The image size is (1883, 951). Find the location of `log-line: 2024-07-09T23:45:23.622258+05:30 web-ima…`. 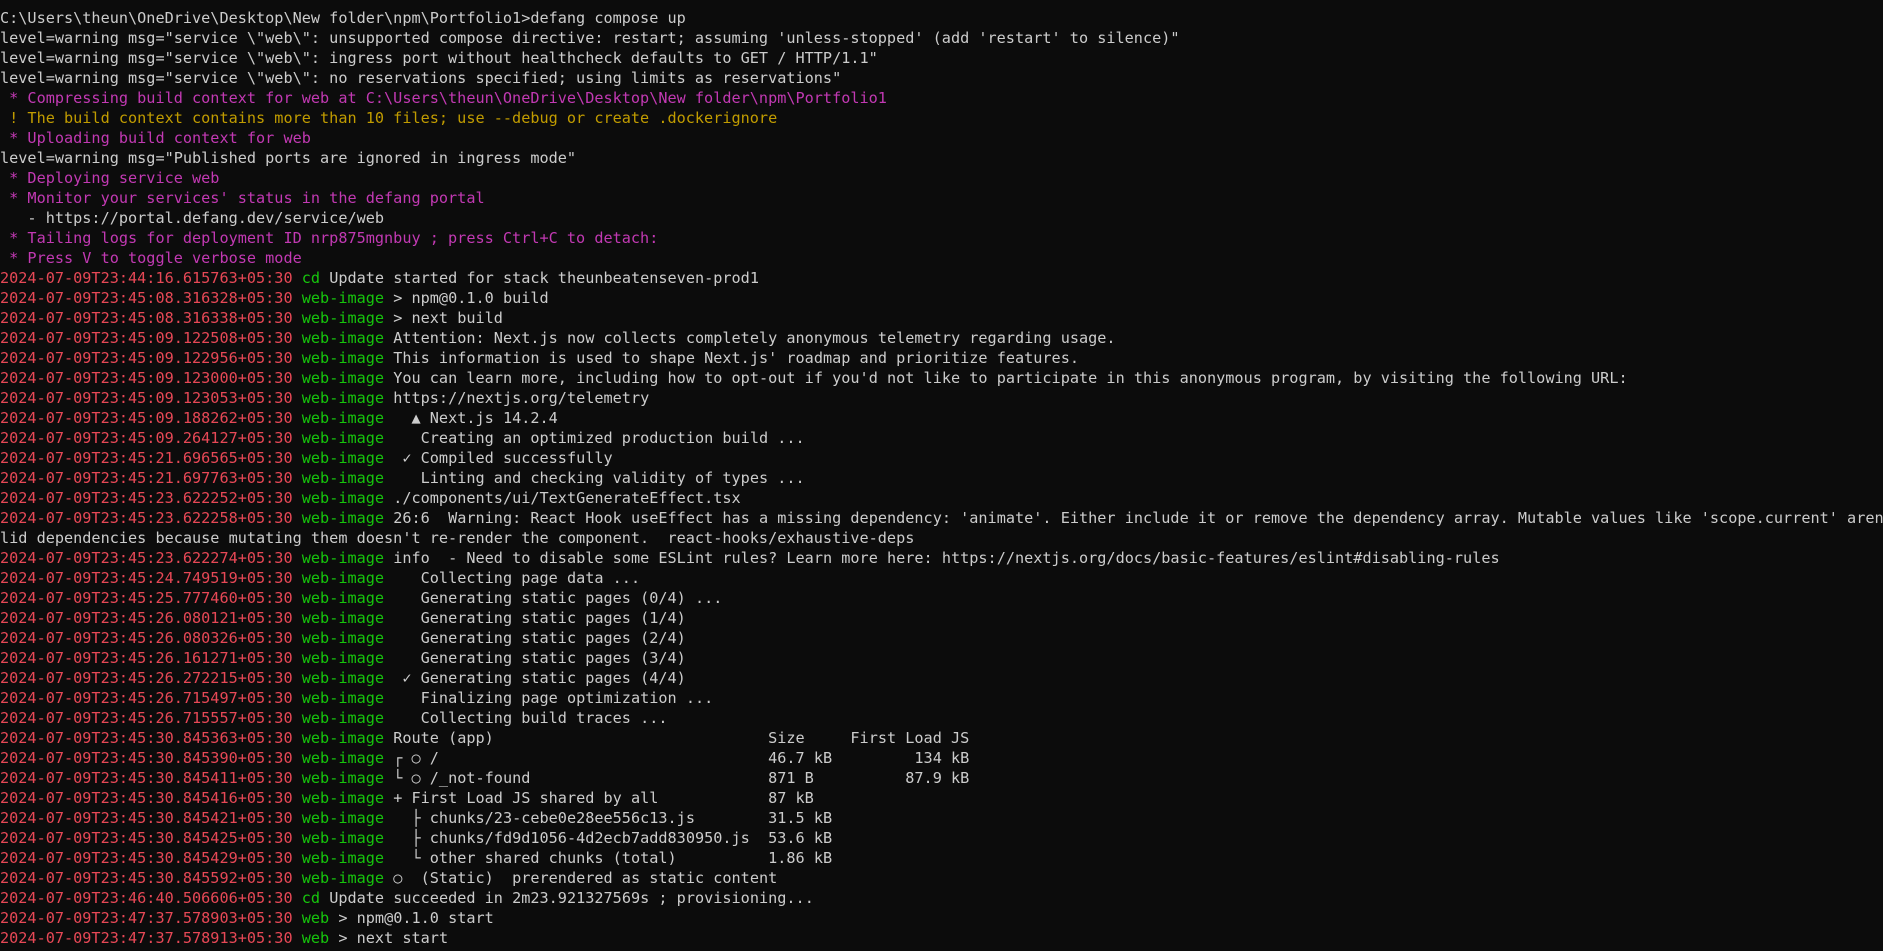

log-line: 2024-07-09T23:45:23.622258+05:30 web-ima… is located at coordinates (941, 518).